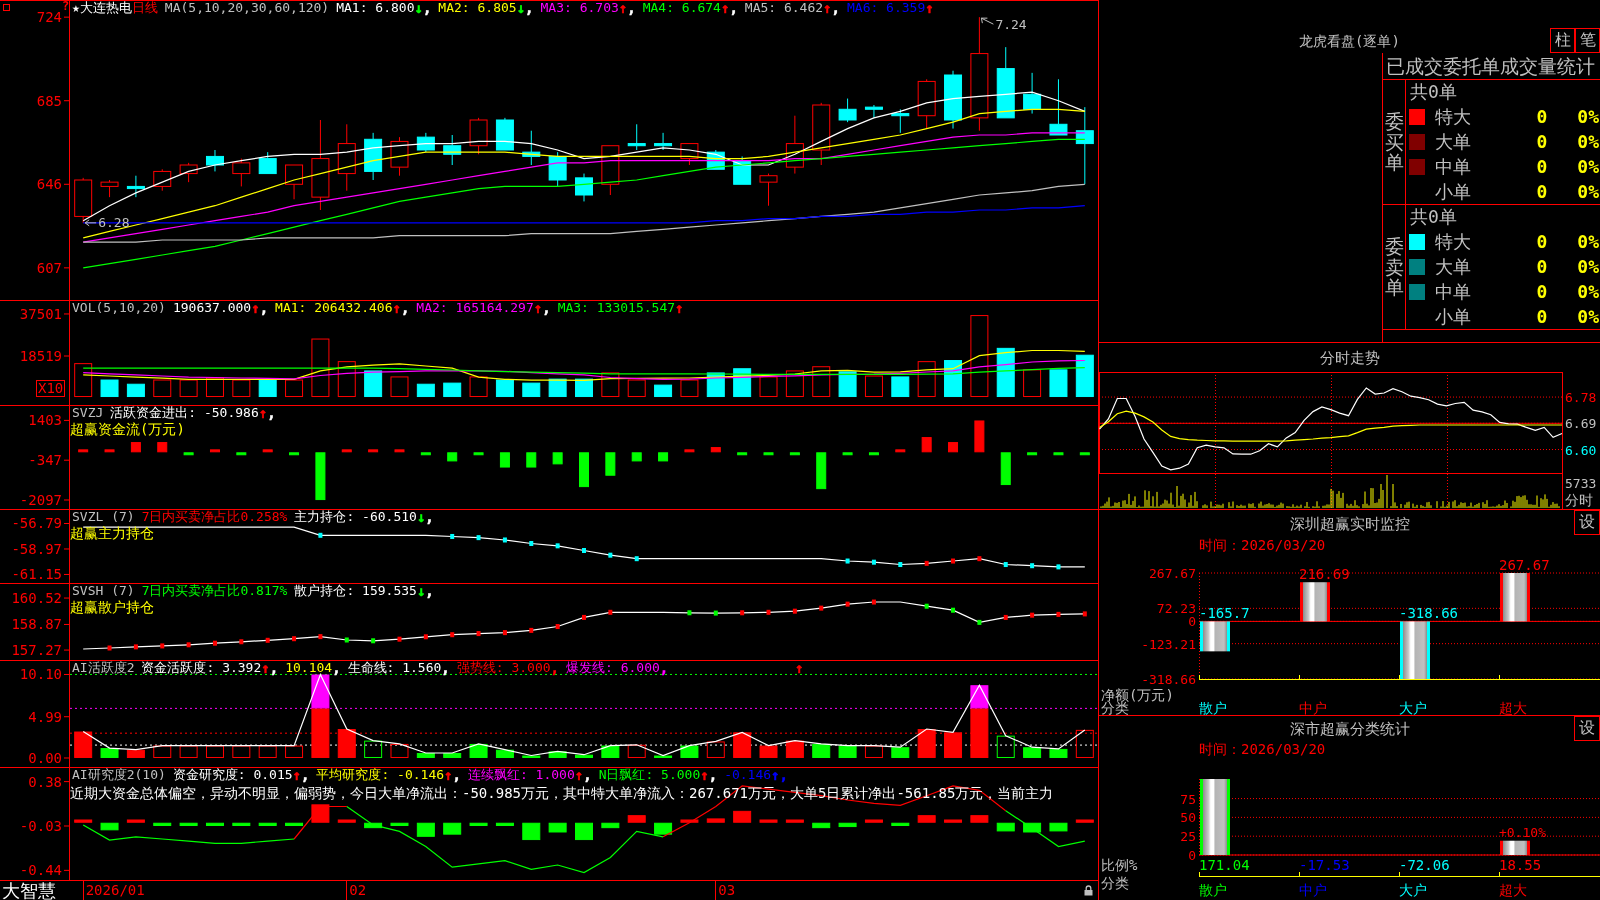 The image size is (1600, 900). What do you see at coordinates (1433, 217) in the screenshot?
I see `order-total: 共0单` at bounding box center [1433, 217].